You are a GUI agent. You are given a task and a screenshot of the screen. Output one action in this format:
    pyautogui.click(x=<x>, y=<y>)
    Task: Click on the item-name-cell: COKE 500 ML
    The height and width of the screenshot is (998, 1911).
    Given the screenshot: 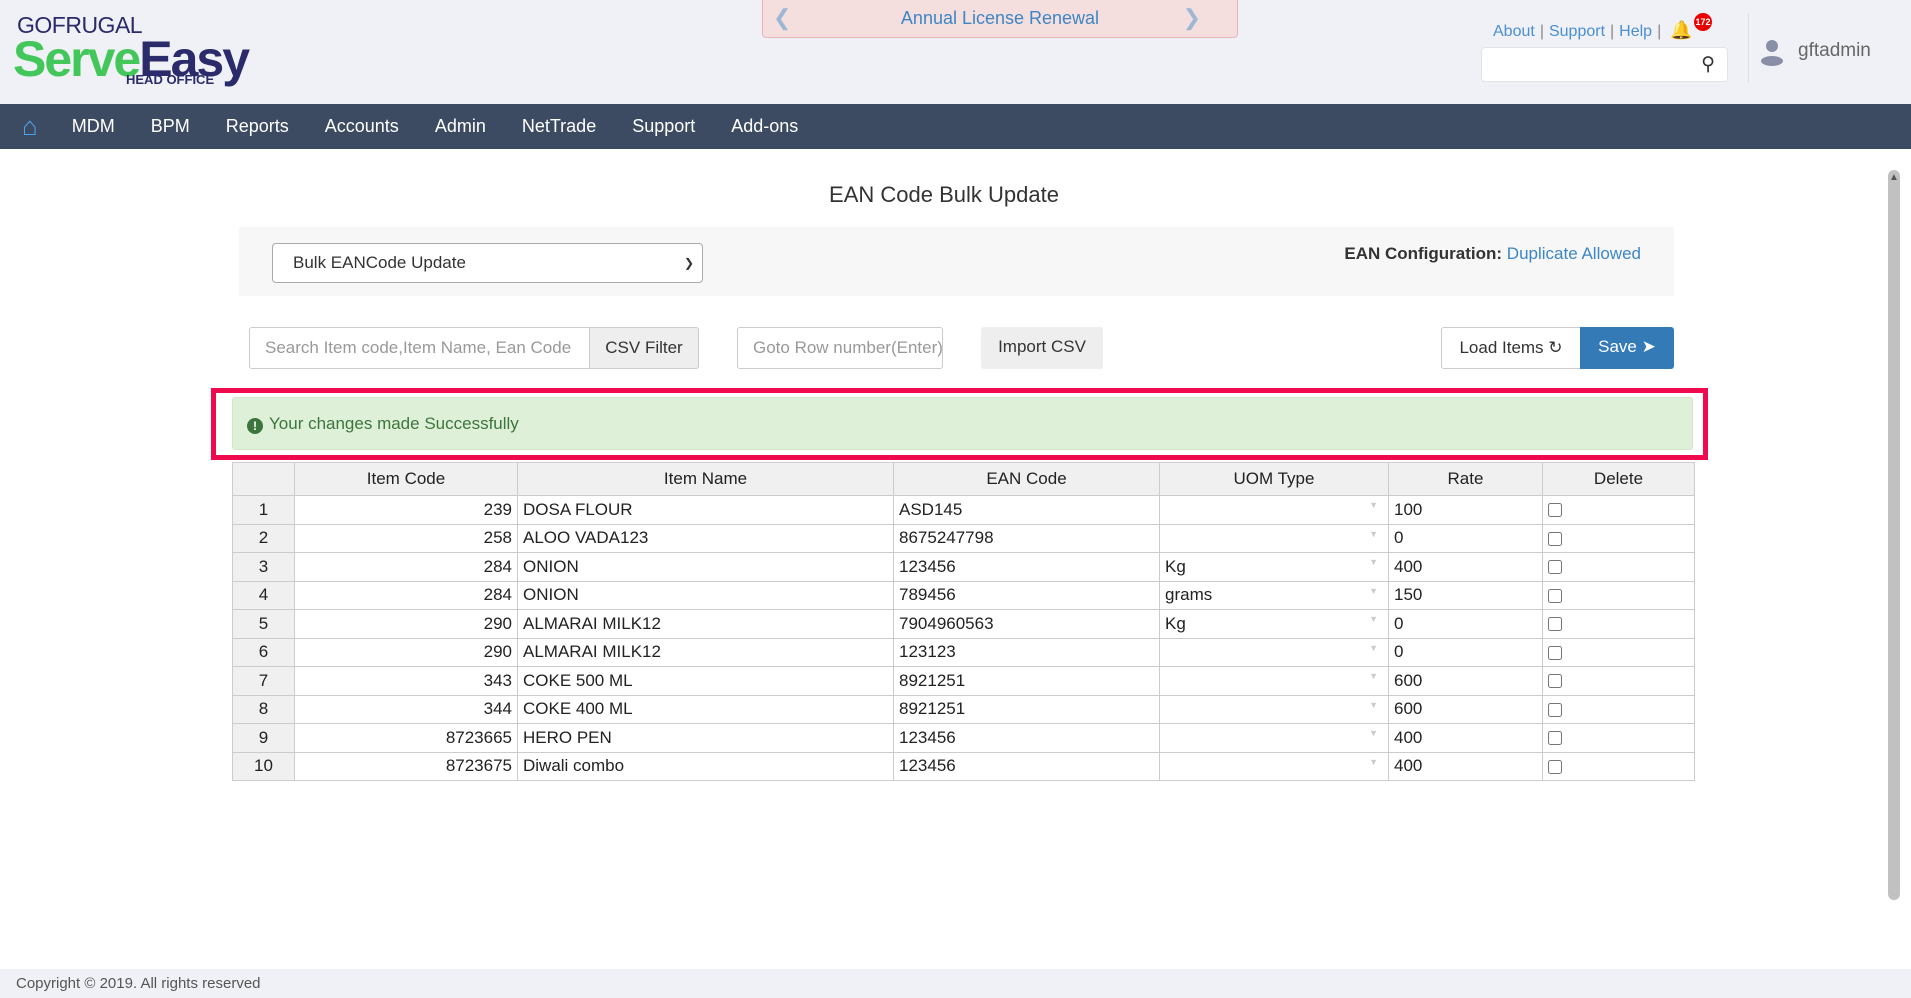 What is the action you would take?
    pyautogui.click(x=705, y=681)
    